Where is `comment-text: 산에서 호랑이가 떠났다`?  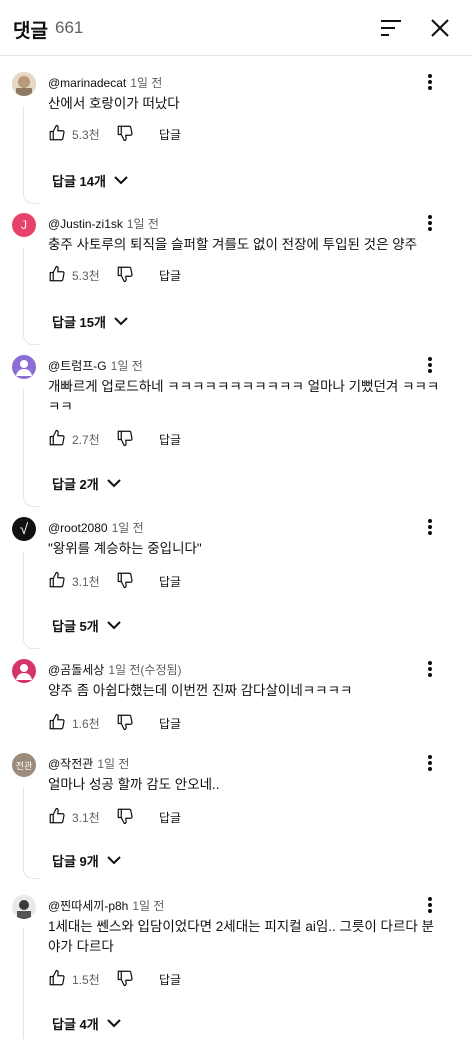 comment-text: 산에서 호랑이가 떠났다 is located at coordinates (114, 103).